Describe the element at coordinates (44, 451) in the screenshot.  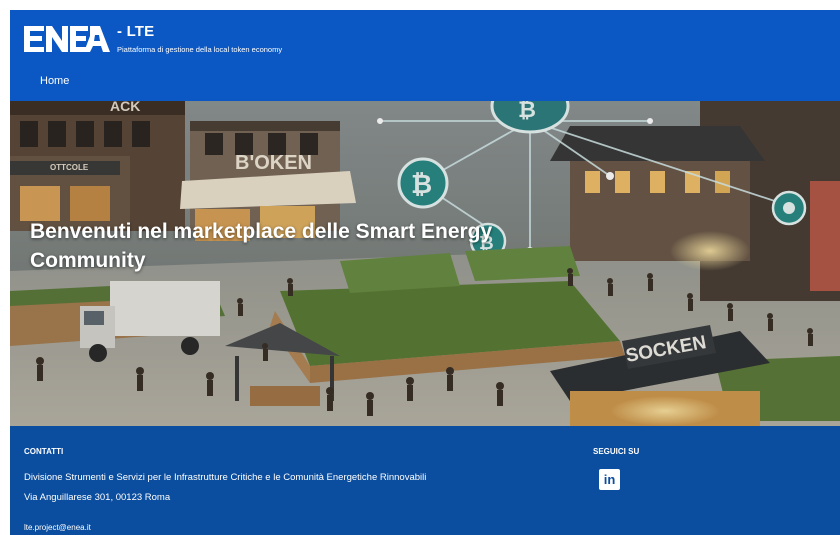
I see `contacts-heading: CONTATTI` at that location.